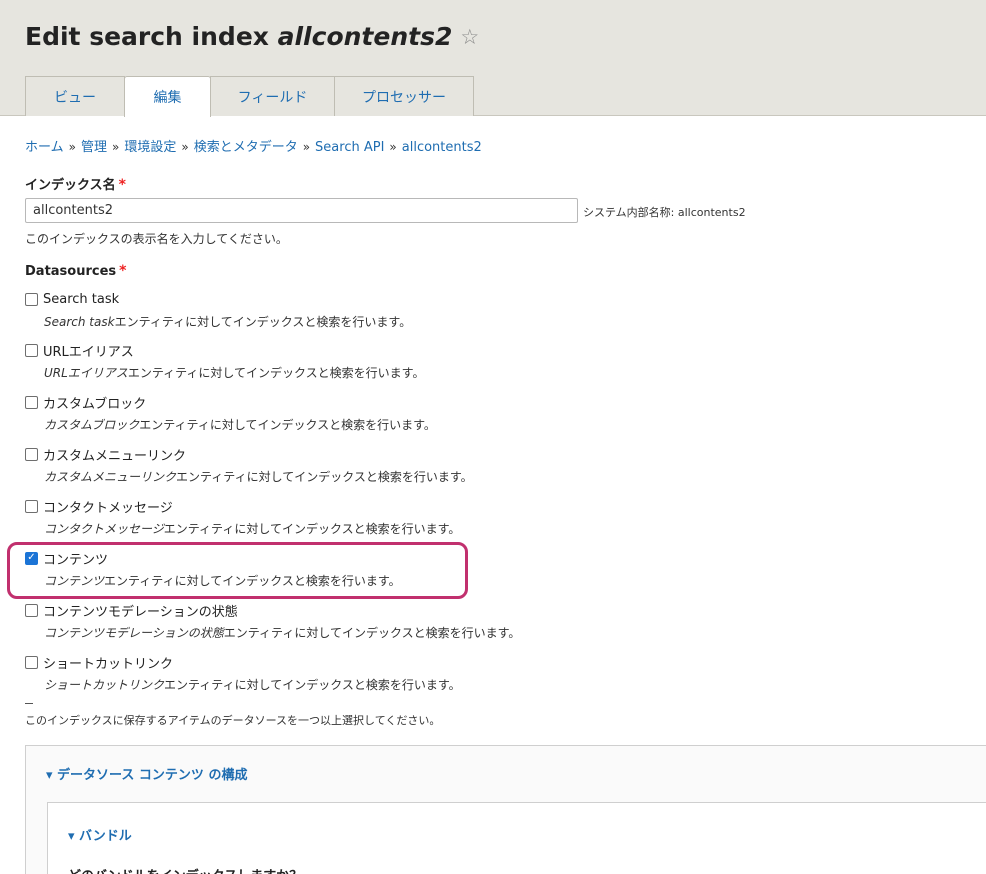 This screenshot has height=874, width=986. What do you see at coordinates (94, 147) in the screenshot?
I see `breadcrumb-item-admin: 管理` at bounding box center [94, 147].